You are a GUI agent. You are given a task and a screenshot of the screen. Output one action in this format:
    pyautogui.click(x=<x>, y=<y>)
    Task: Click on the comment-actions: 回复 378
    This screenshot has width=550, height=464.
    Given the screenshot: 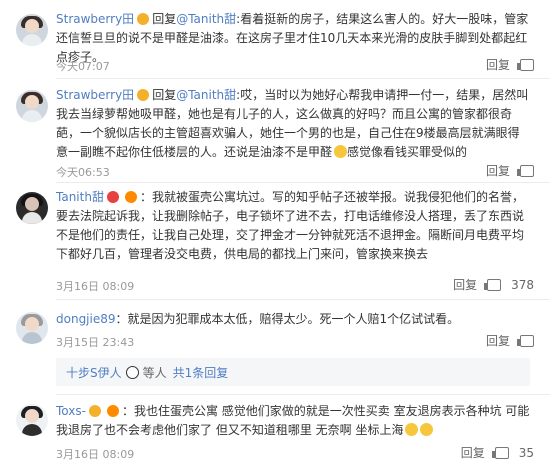 What is the action you would take?
    pyautogui.click(x=493, y=284)
    